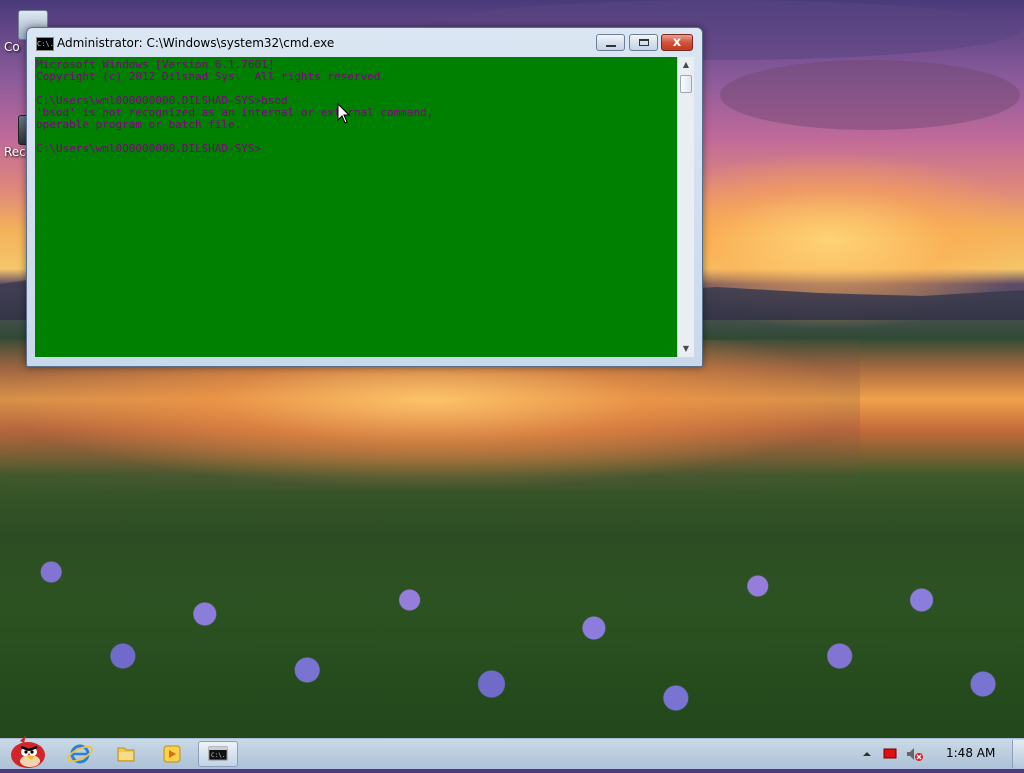 This screenshot has width=1024, height=773. I want to click on minimize-button, so click(610, 42).